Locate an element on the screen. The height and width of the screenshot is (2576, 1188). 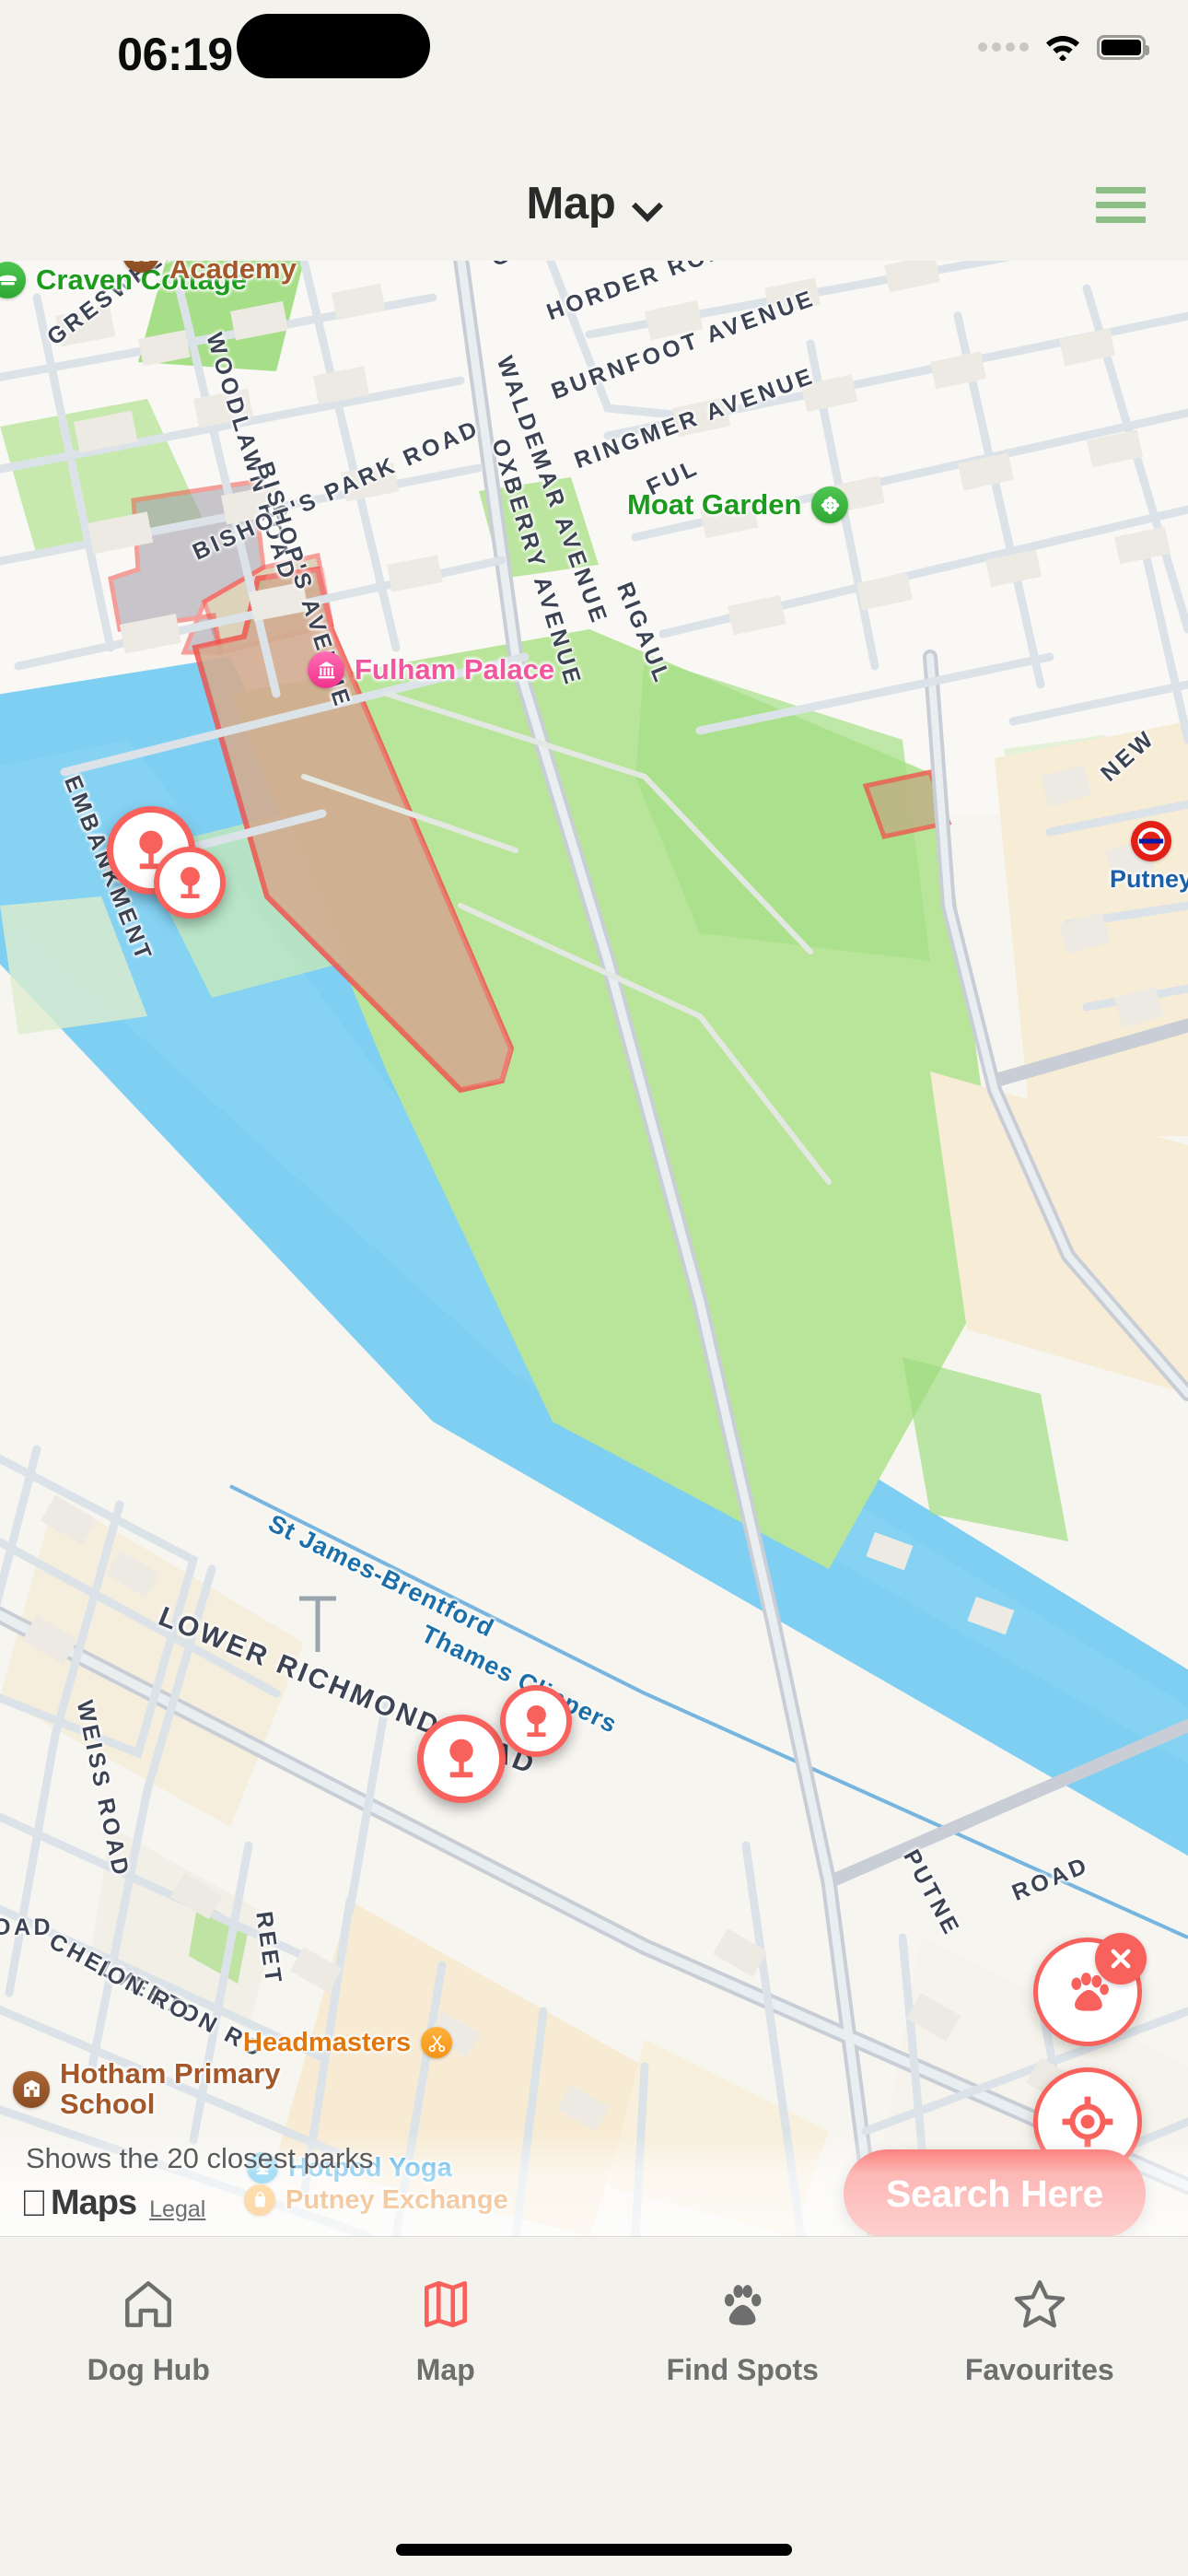
paw-filter-close-button is located at coordinates (1121, 1959).